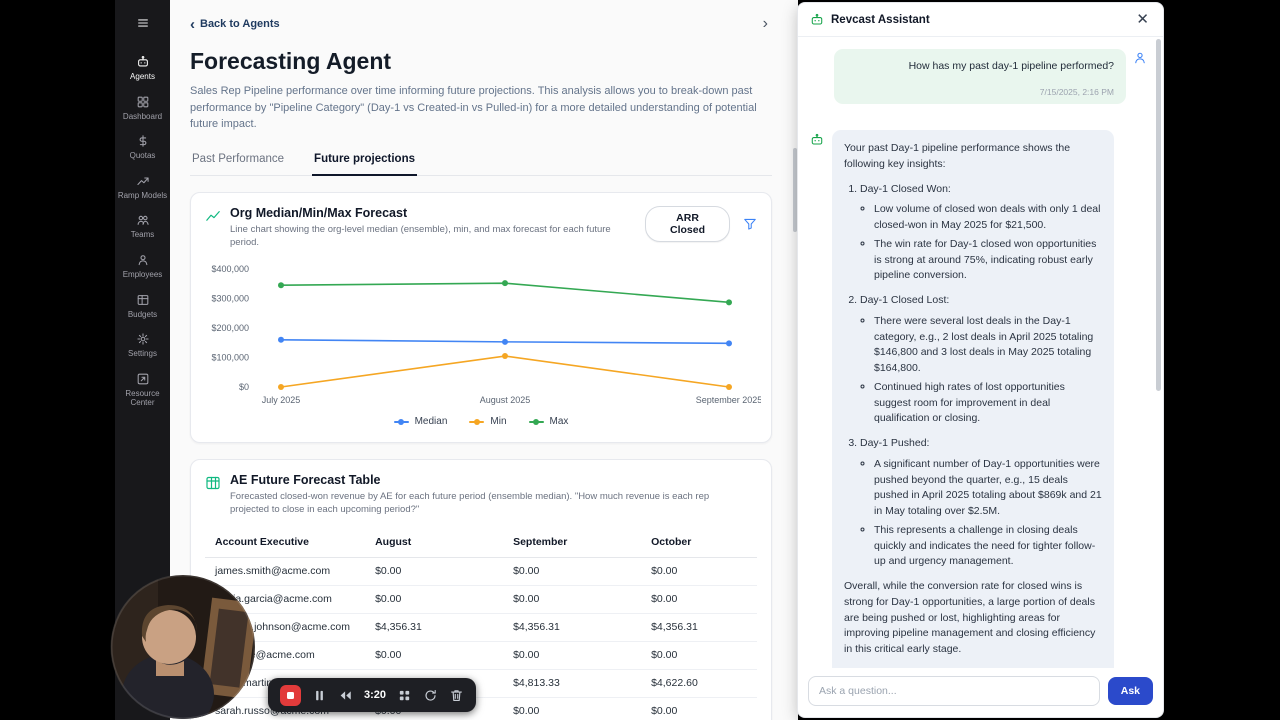 This screenshot has height=720, width=1280. I want to click on insight-section-title: Day-1 Pushed:, so click(895, 443).